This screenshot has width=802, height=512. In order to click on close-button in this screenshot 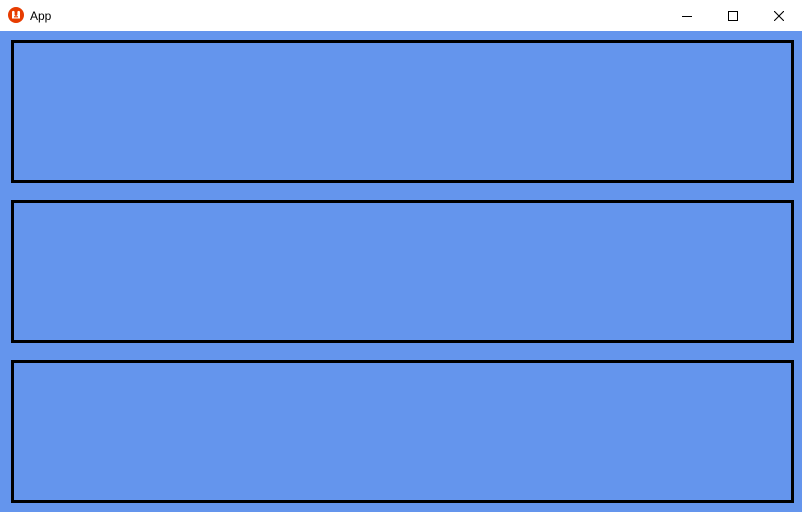, I will do `click(779, 15)`.